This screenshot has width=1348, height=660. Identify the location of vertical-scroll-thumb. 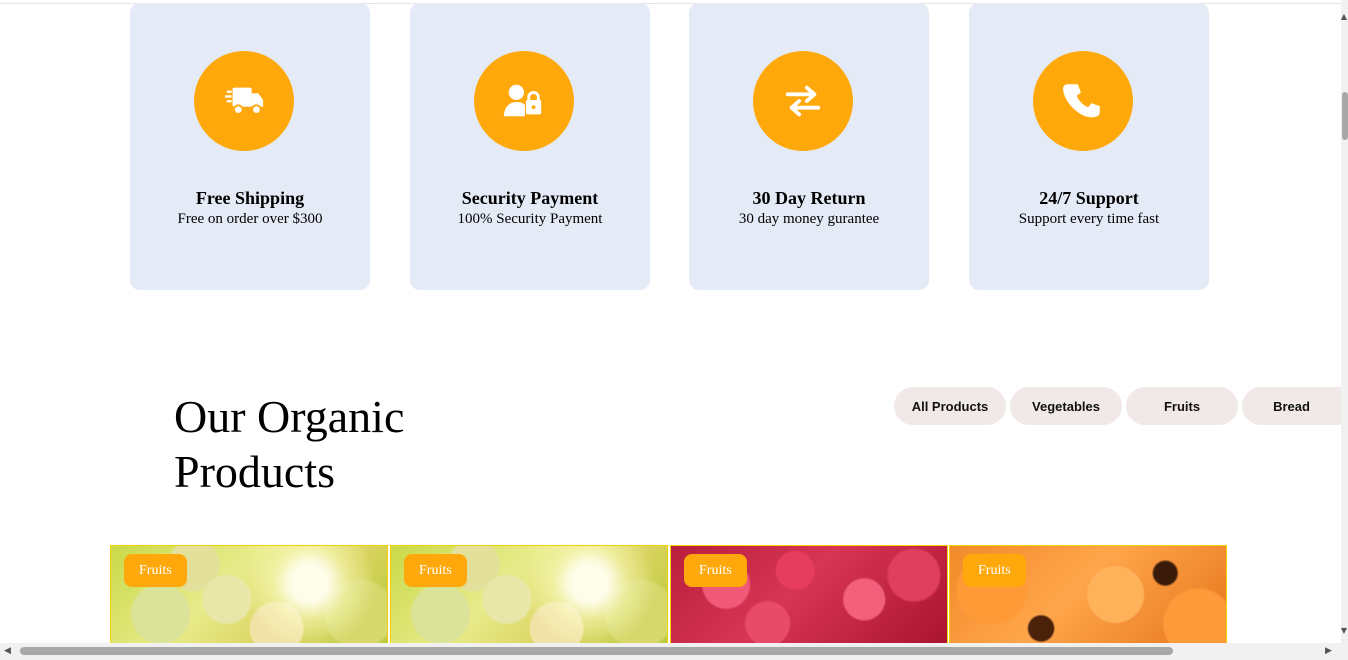
(1345, 116).